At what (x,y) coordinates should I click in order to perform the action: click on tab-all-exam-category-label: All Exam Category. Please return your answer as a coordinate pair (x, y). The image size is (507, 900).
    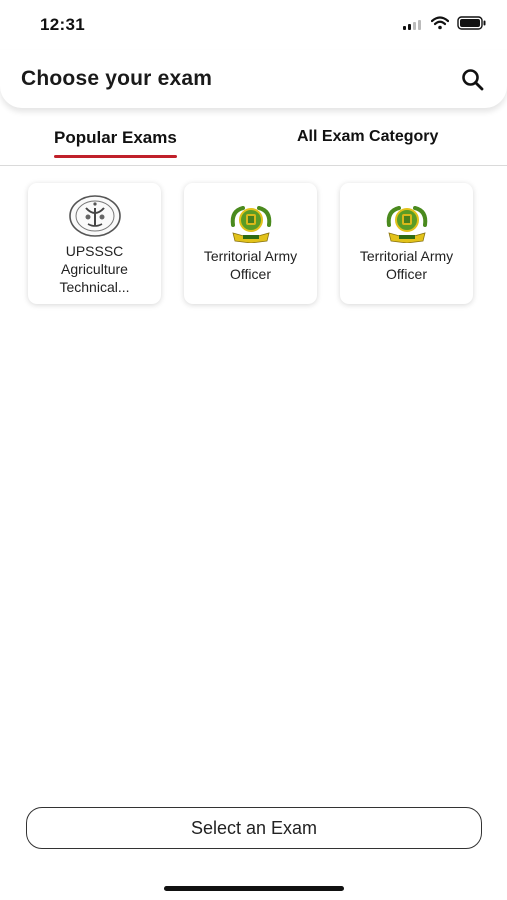
    Looking at the image, I should click on (368, 136).